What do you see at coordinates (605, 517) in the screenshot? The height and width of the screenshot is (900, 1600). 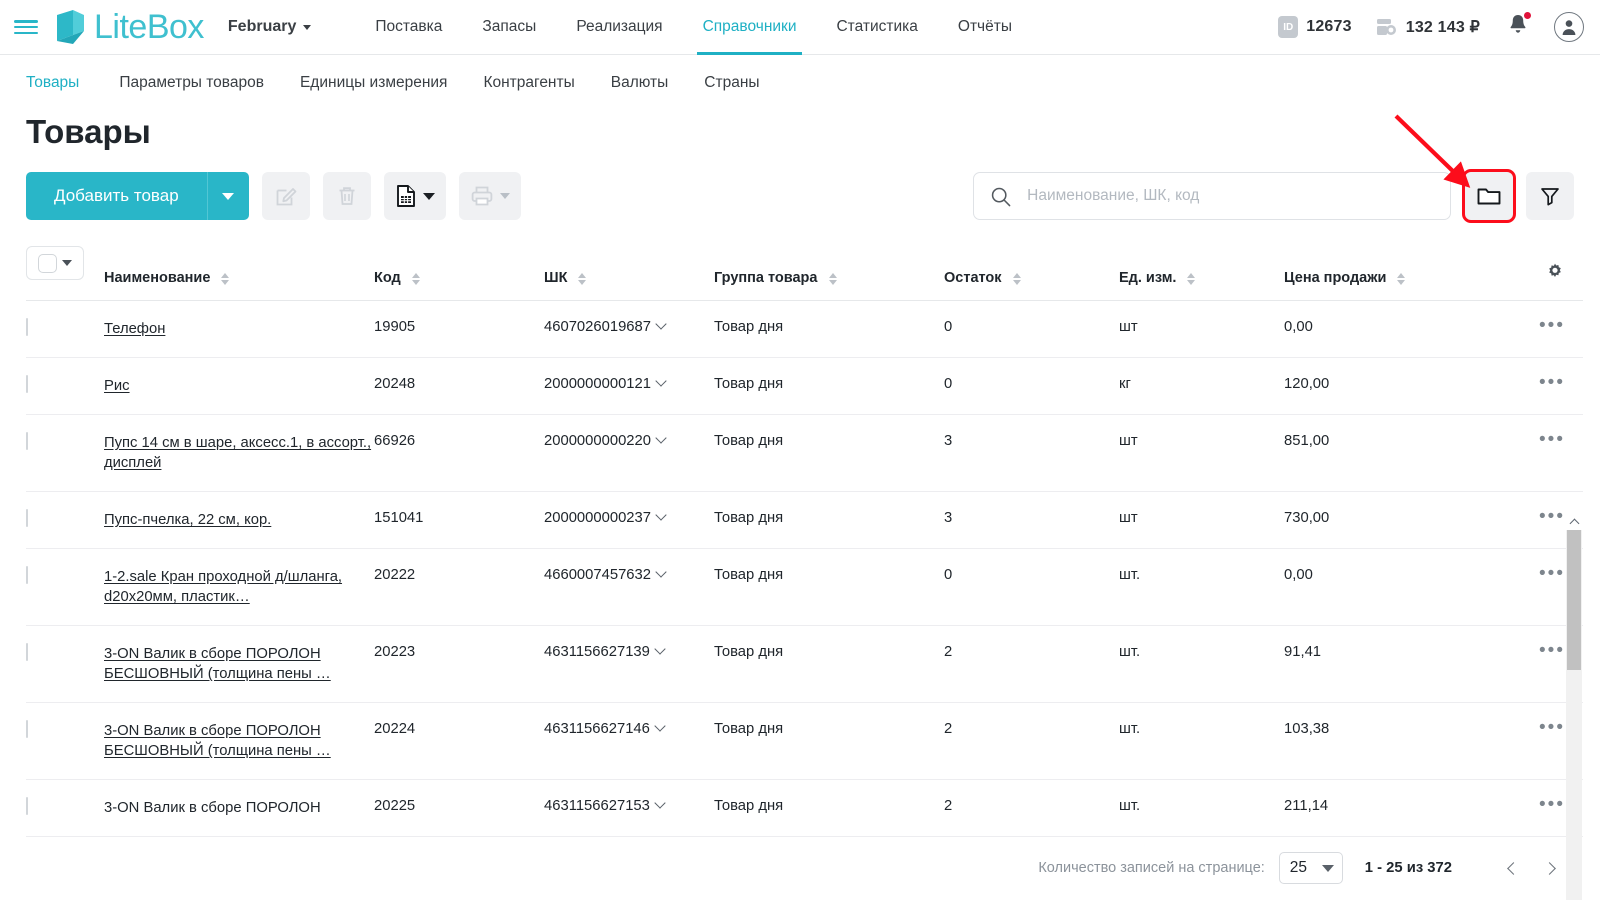 I see `barcode-expander: 2000000000237` at bounding box center [605, 517].